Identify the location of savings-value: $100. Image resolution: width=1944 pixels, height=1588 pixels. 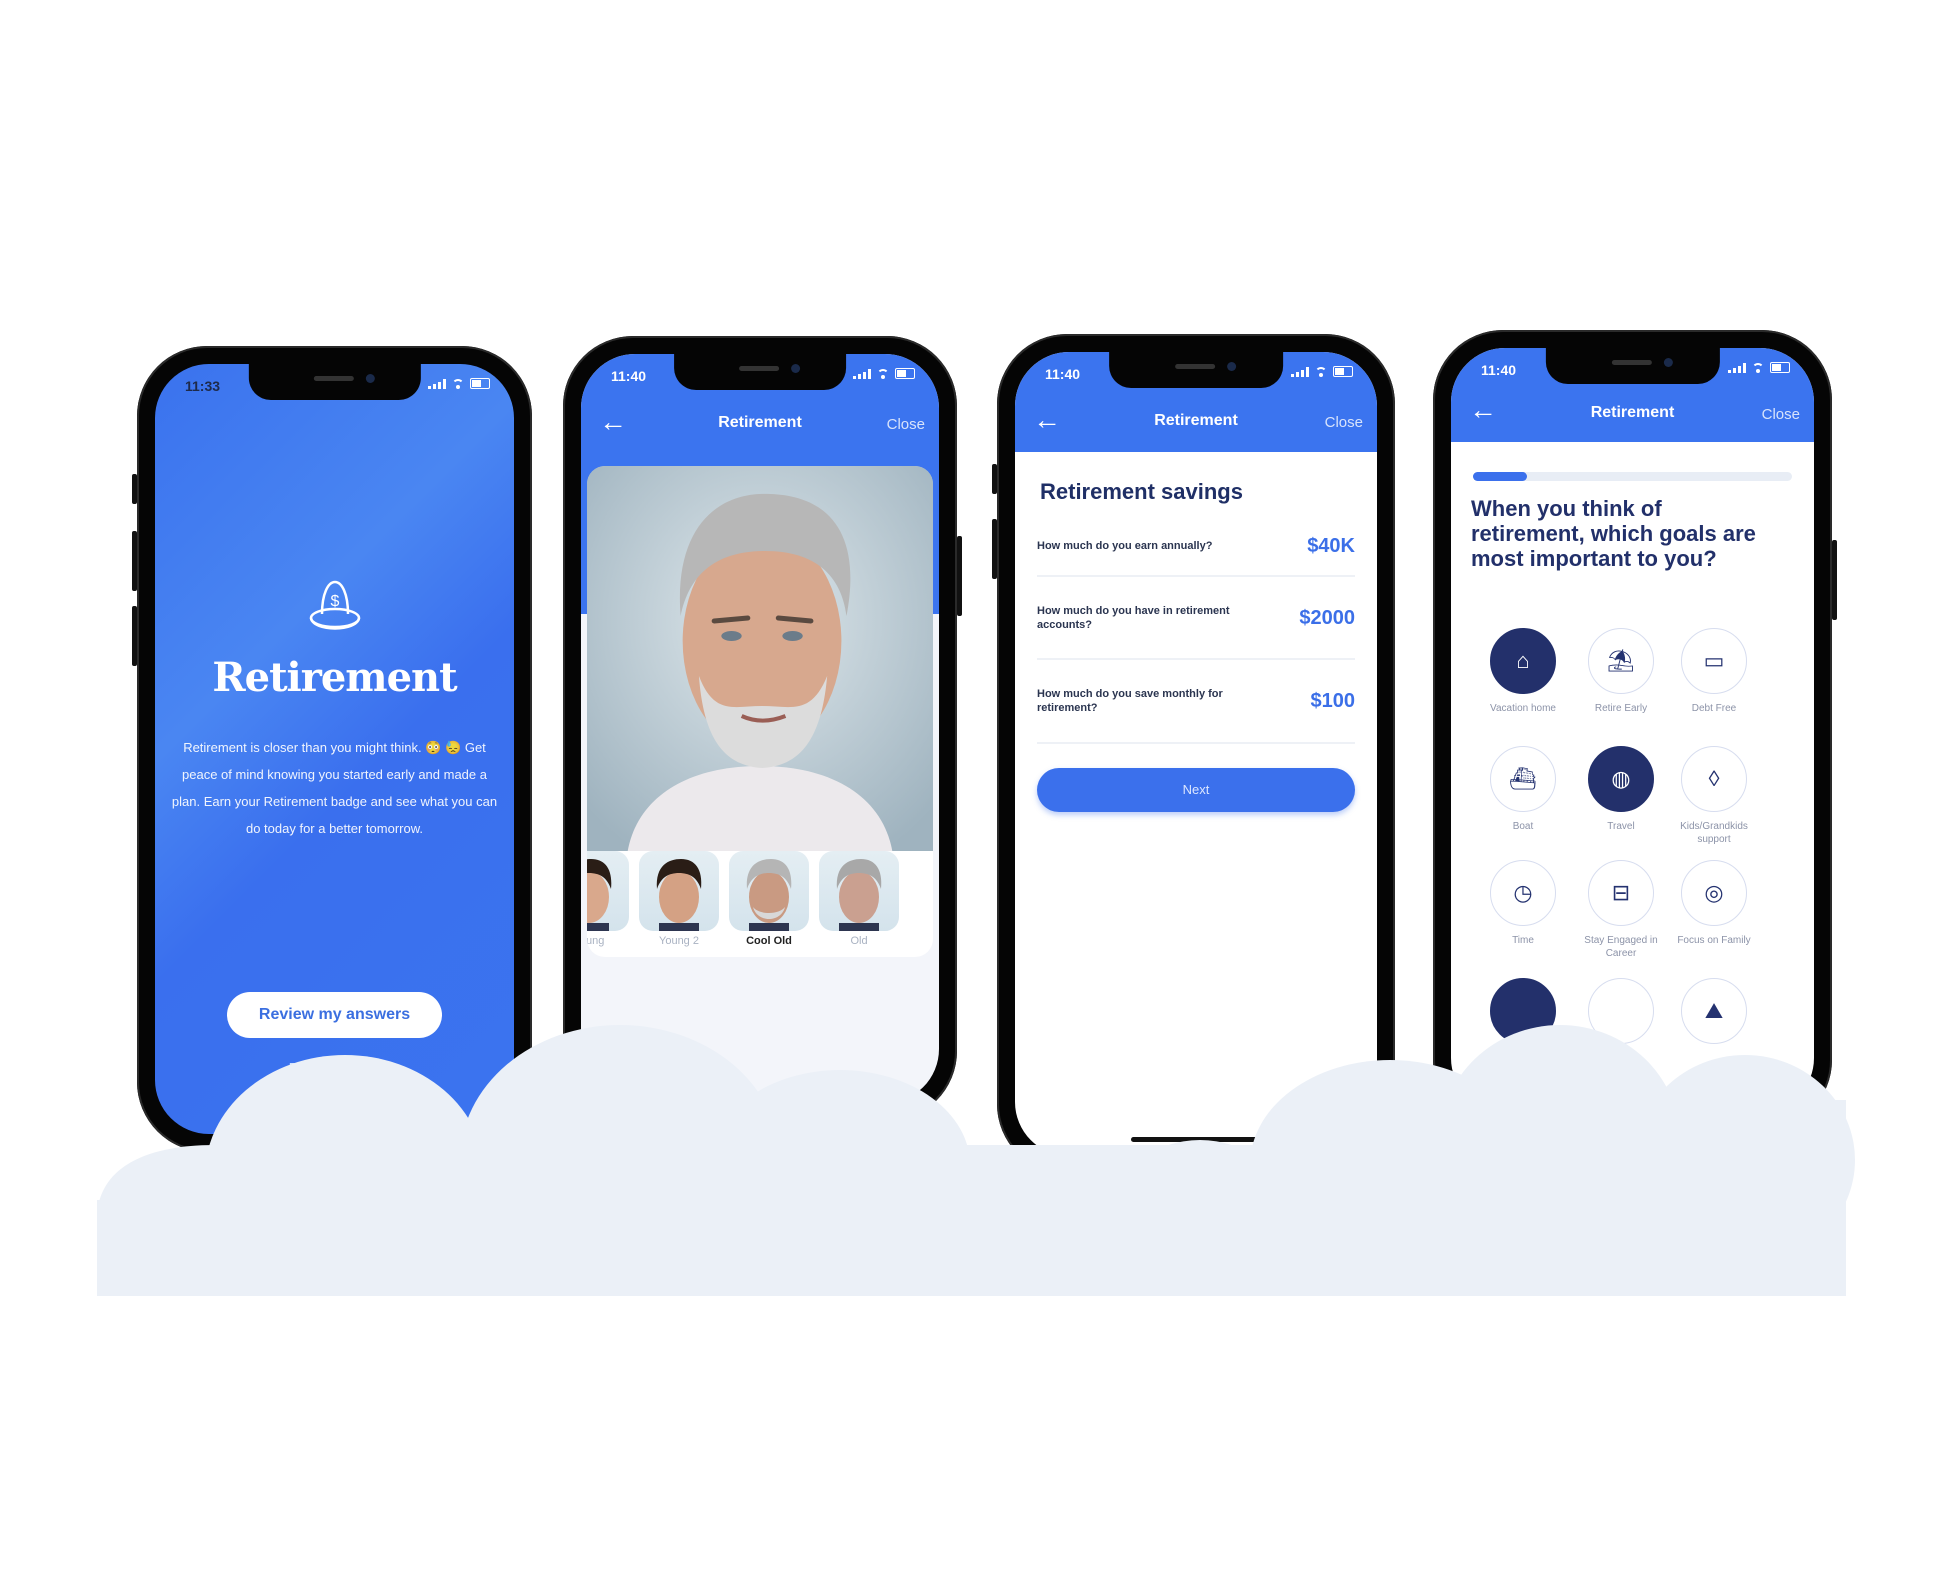
(1333, 701).